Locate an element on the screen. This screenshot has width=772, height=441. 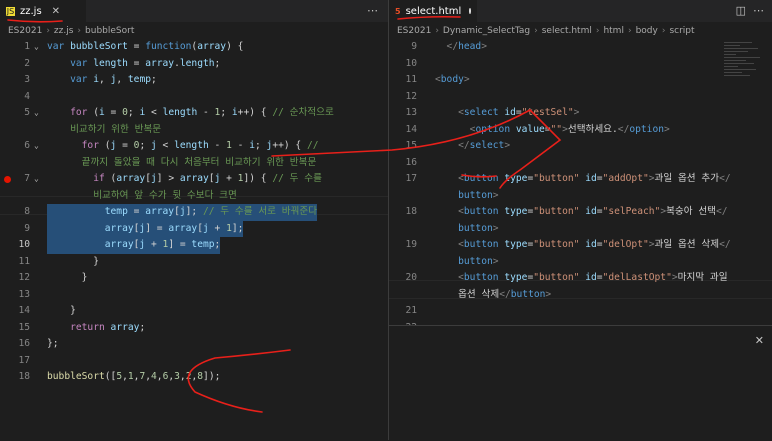
code-line: 9 </head> is located at coordinates (580, 47).